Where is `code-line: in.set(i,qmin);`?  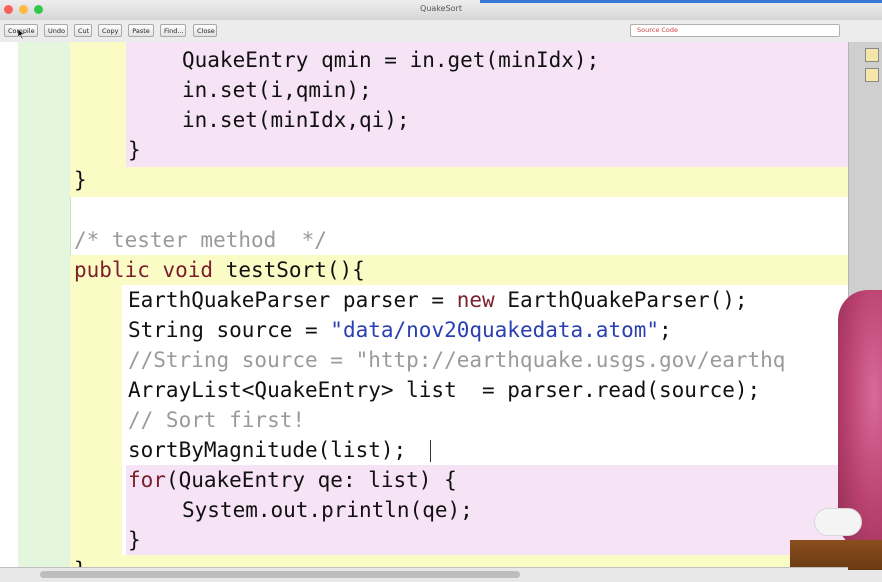
code-line: in.set(i,qmin); is located at coordinates (277, 90).